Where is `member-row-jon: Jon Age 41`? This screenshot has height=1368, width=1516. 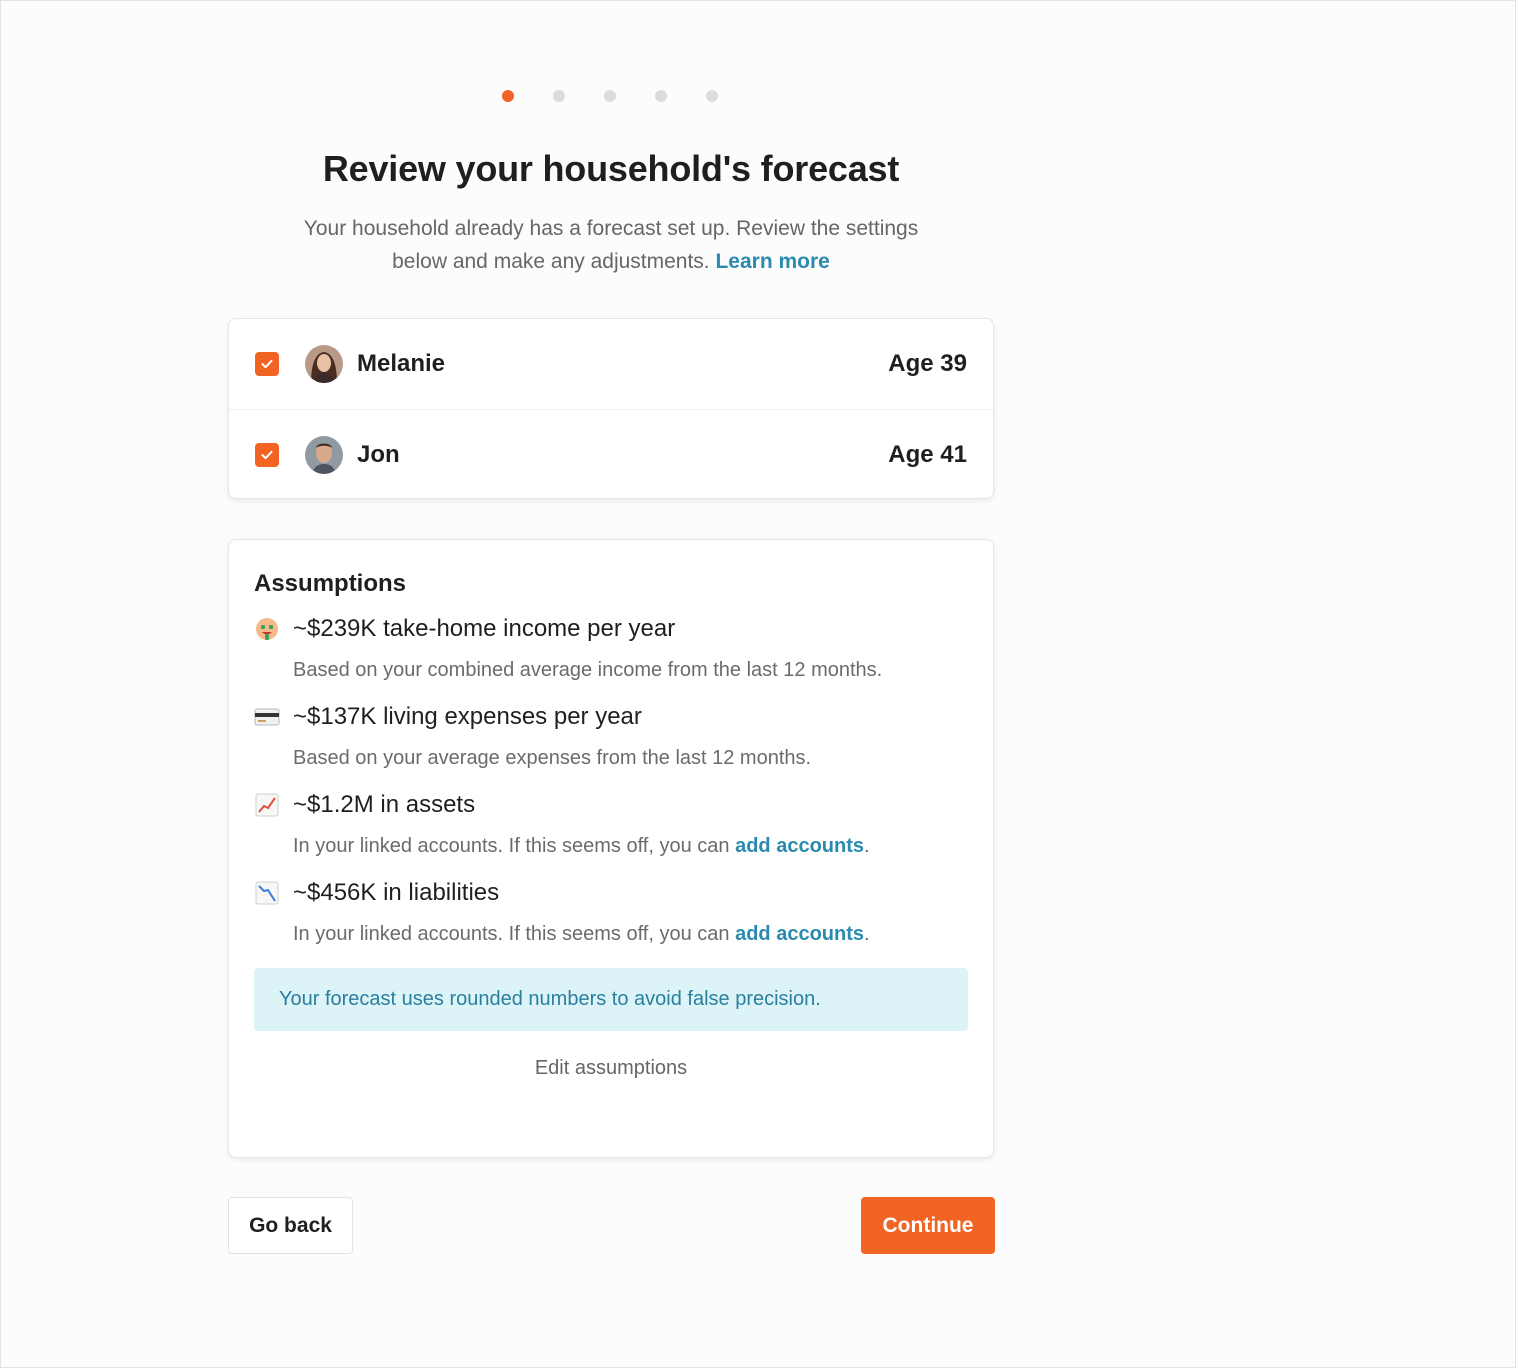 member-row-jon: Jon Age 41 is located at coordinates (611, 454).